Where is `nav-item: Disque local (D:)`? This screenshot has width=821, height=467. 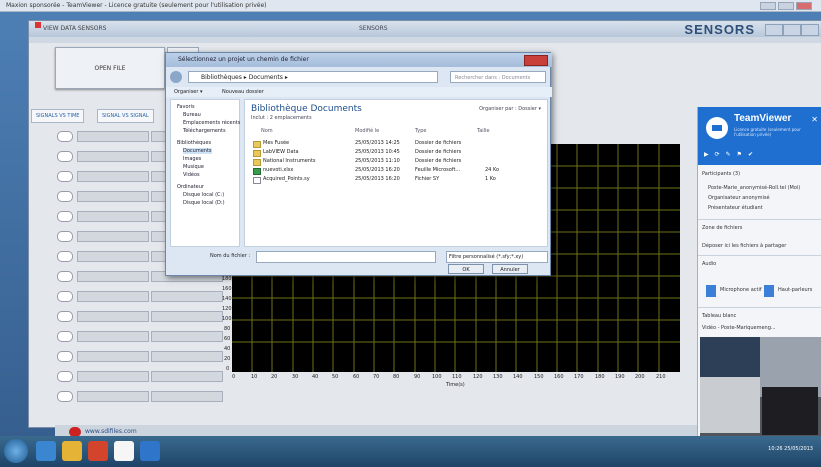
nav-item: Disque local (D:) is located at coordinates (204, 203).